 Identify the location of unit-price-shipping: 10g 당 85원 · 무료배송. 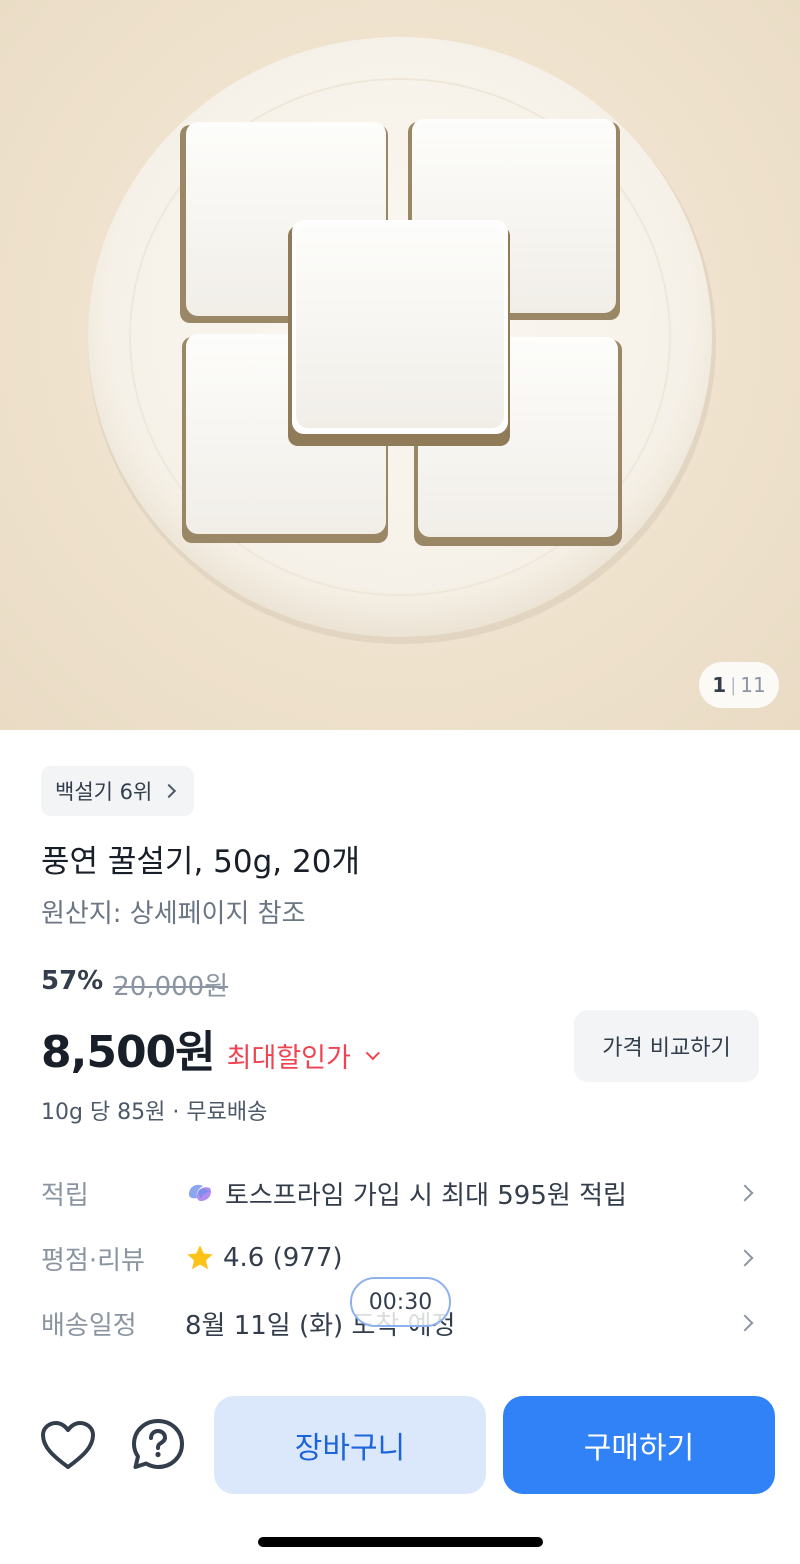
(154, 1112).